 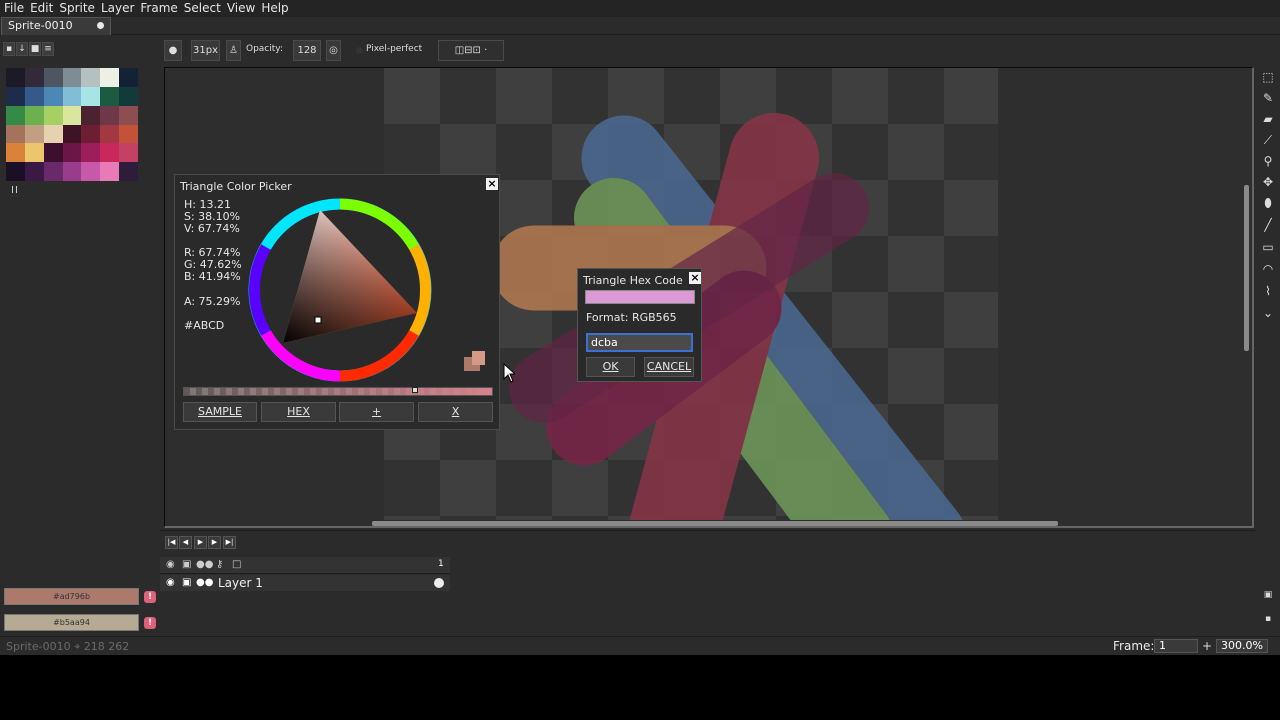 I want to click on cel-icon, so click(x=439, y=583).